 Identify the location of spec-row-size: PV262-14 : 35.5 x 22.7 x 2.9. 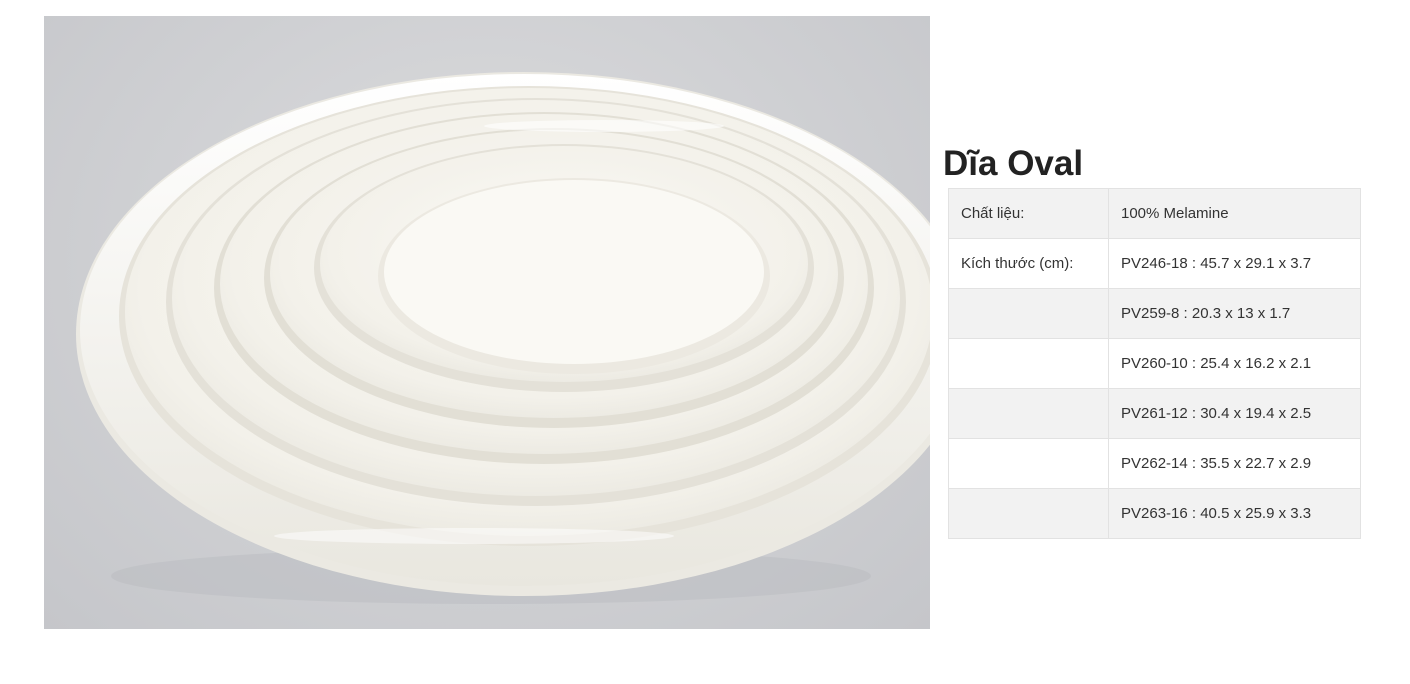
(1154, 463).